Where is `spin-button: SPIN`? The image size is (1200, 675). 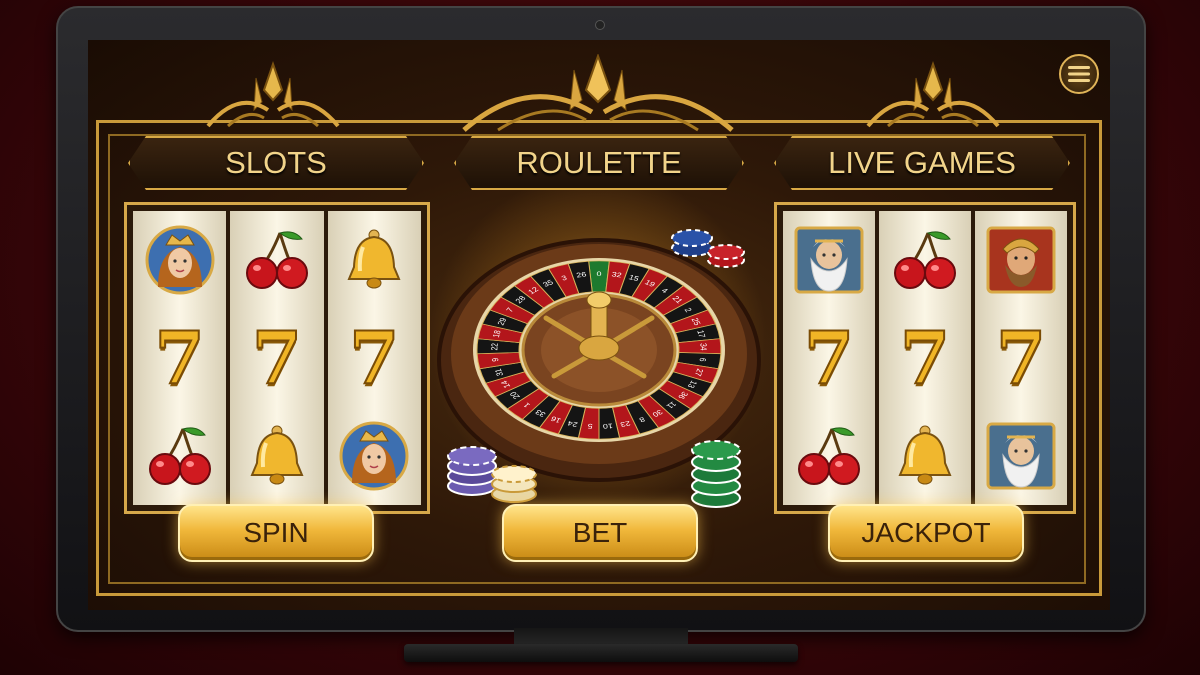 spin-button: SPIN is located at coordinates (276, 533).